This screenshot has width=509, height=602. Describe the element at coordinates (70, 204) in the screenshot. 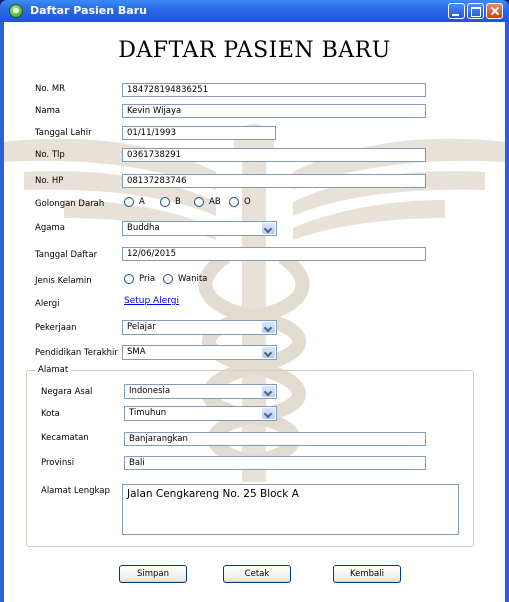

I see `golongan-darah-label: Golongan Darah` at that location.